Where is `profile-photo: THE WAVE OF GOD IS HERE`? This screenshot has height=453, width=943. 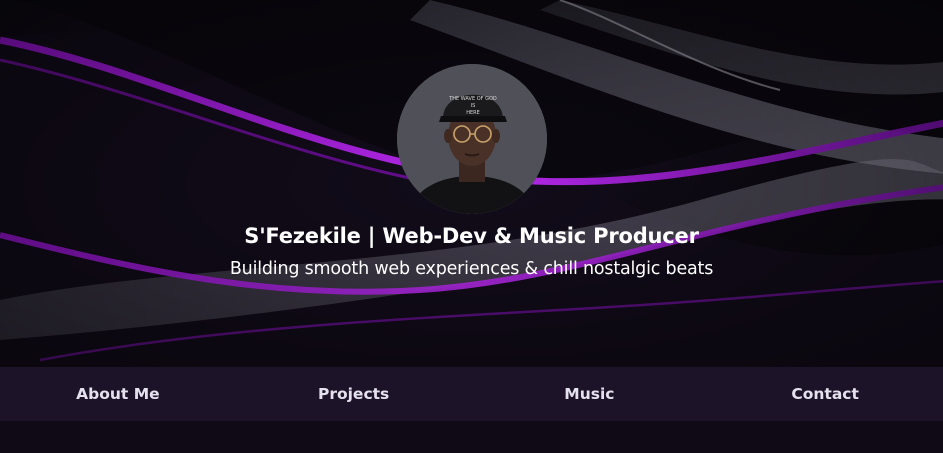 profile-photo: THE WAVE OF GOD IS HERE is located at coordinates (472, 139).